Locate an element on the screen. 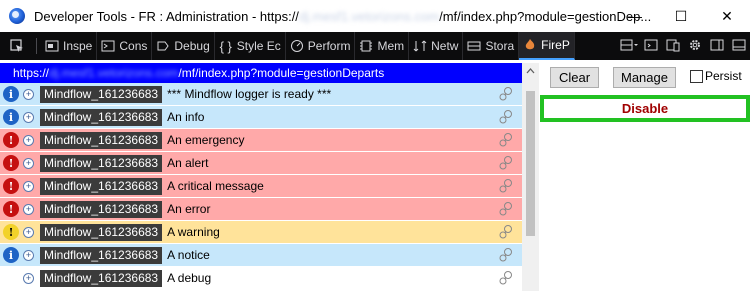 Image resolution: width=750 pixels, height=291 pixels. log-row: i + Mindflow_161236683 A notice is located at coordinates (261, 255).